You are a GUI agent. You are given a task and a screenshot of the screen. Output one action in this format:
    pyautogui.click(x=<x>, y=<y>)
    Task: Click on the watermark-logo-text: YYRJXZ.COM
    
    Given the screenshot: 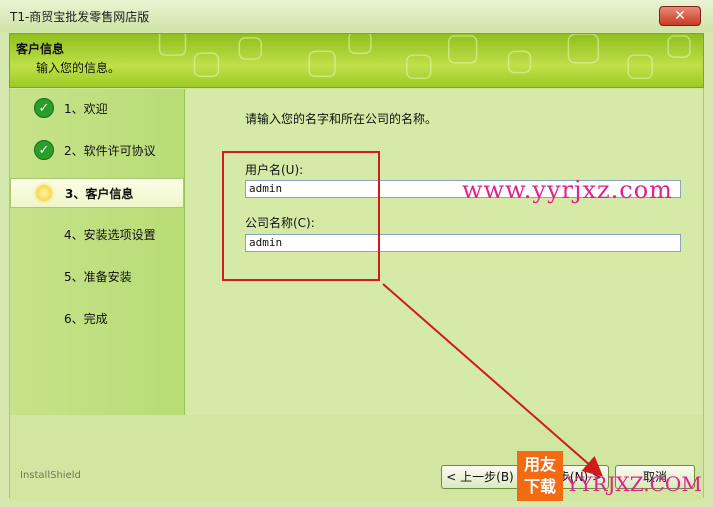 What is the action you would take?
    pyautogui.click(x=634, y=484)
    